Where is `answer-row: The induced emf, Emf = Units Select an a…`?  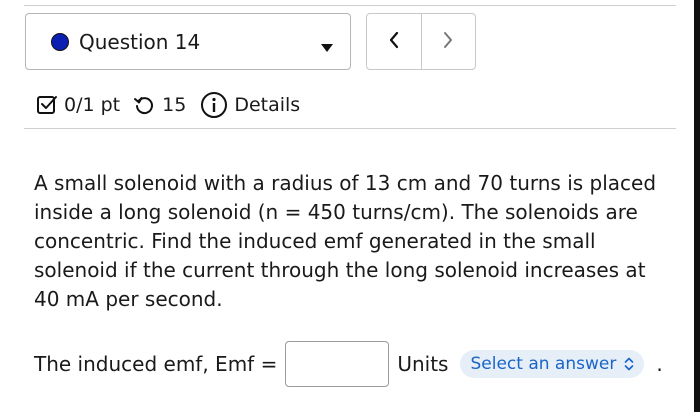
answer-row: The induced emf, Emf = Units Select an a… is located at coordinates (348, 364).